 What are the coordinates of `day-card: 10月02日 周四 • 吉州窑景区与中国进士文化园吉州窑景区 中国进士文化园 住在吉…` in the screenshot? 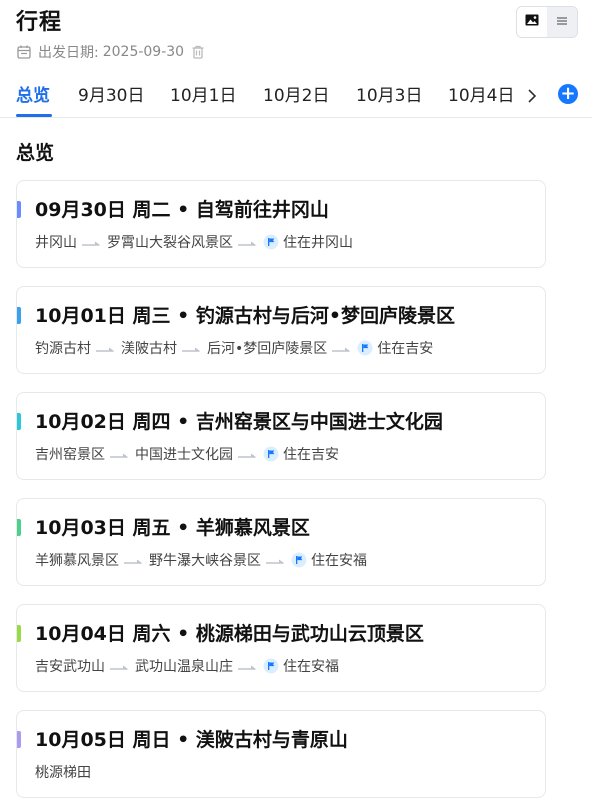 It's located at (281, 436).